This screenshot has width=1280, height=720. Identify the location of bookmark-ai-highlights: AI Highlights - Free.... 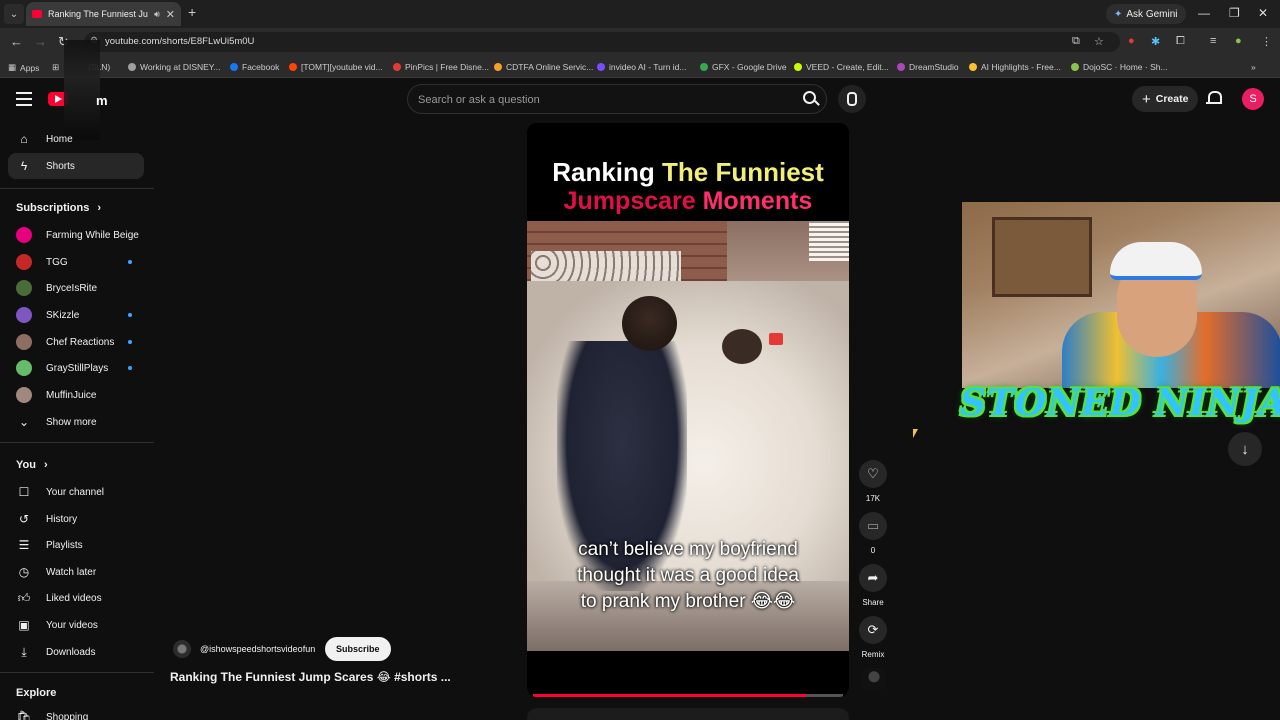
(1015, 67).